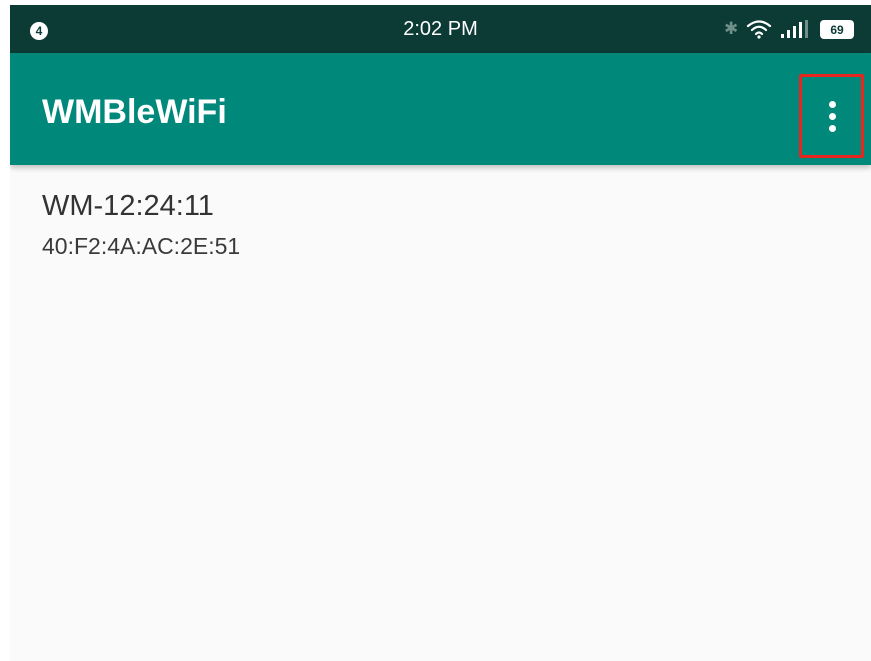  Describe the element at coordinates (759, 29) in the screenshot. I see `wifi-icon` at that location.